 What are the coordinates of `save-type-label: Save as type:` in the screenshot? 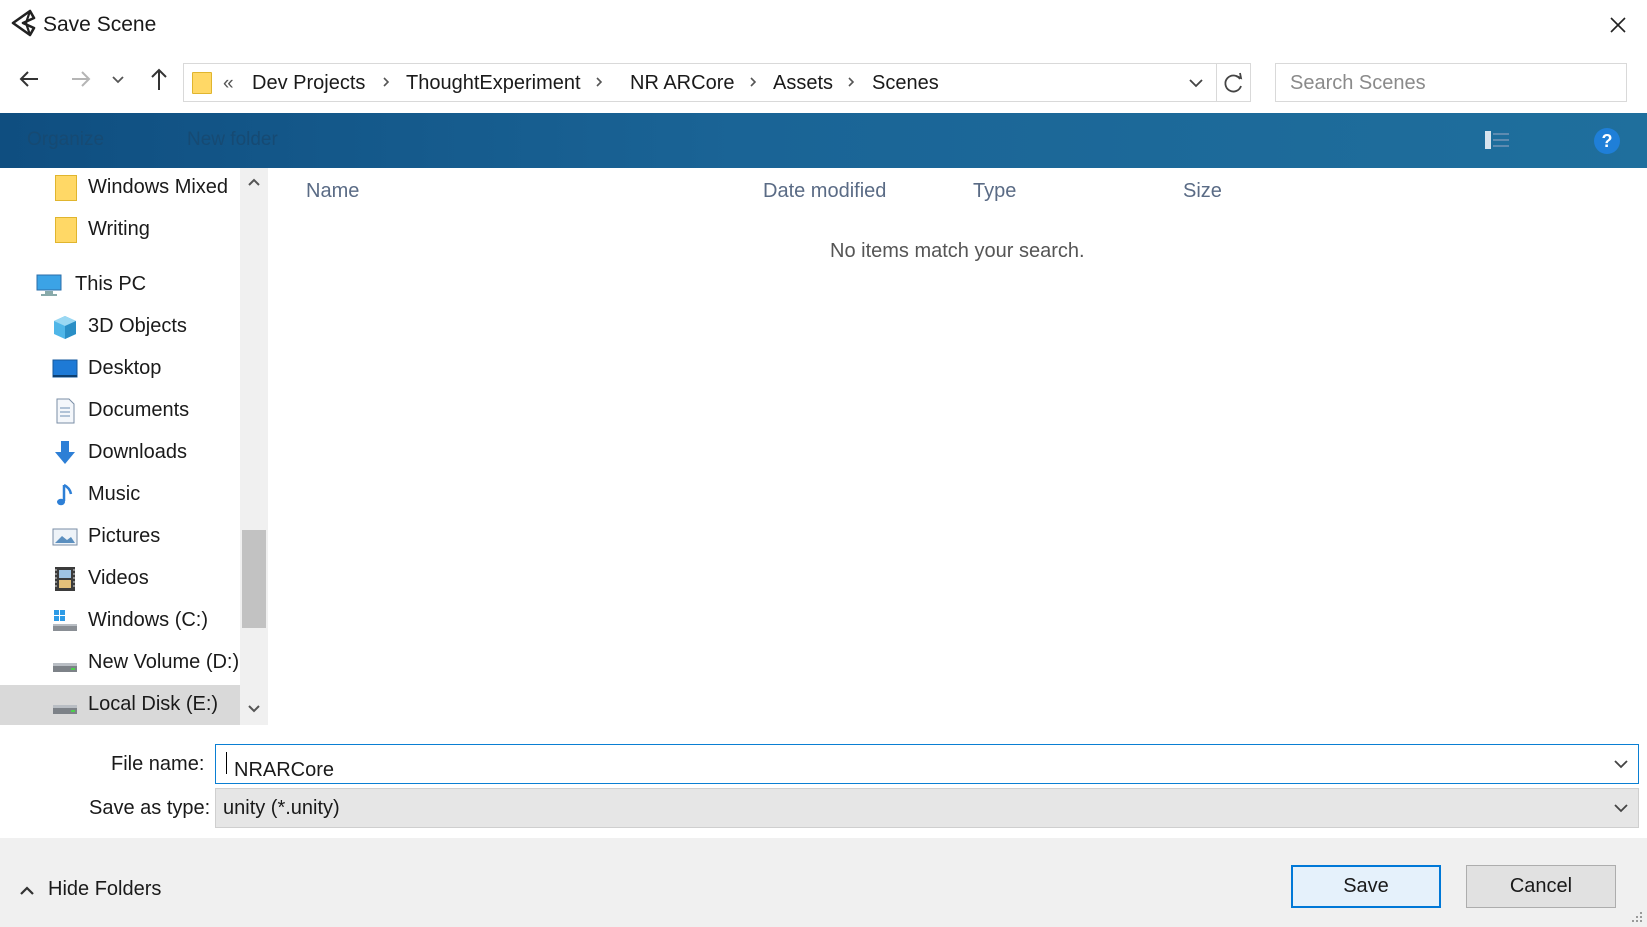 It's located at (150, 808).